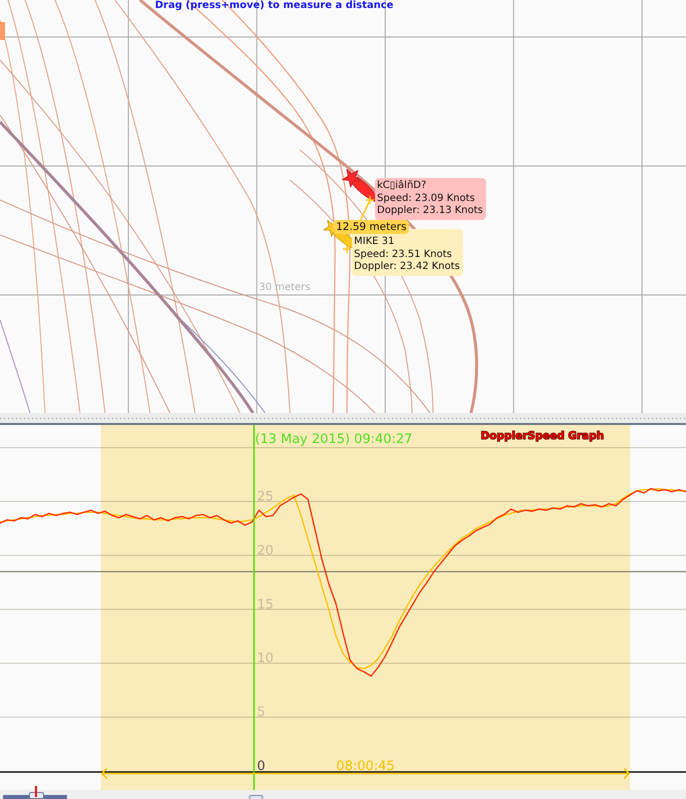  I want to click on y-tick-label: 0, so click(261, 766).